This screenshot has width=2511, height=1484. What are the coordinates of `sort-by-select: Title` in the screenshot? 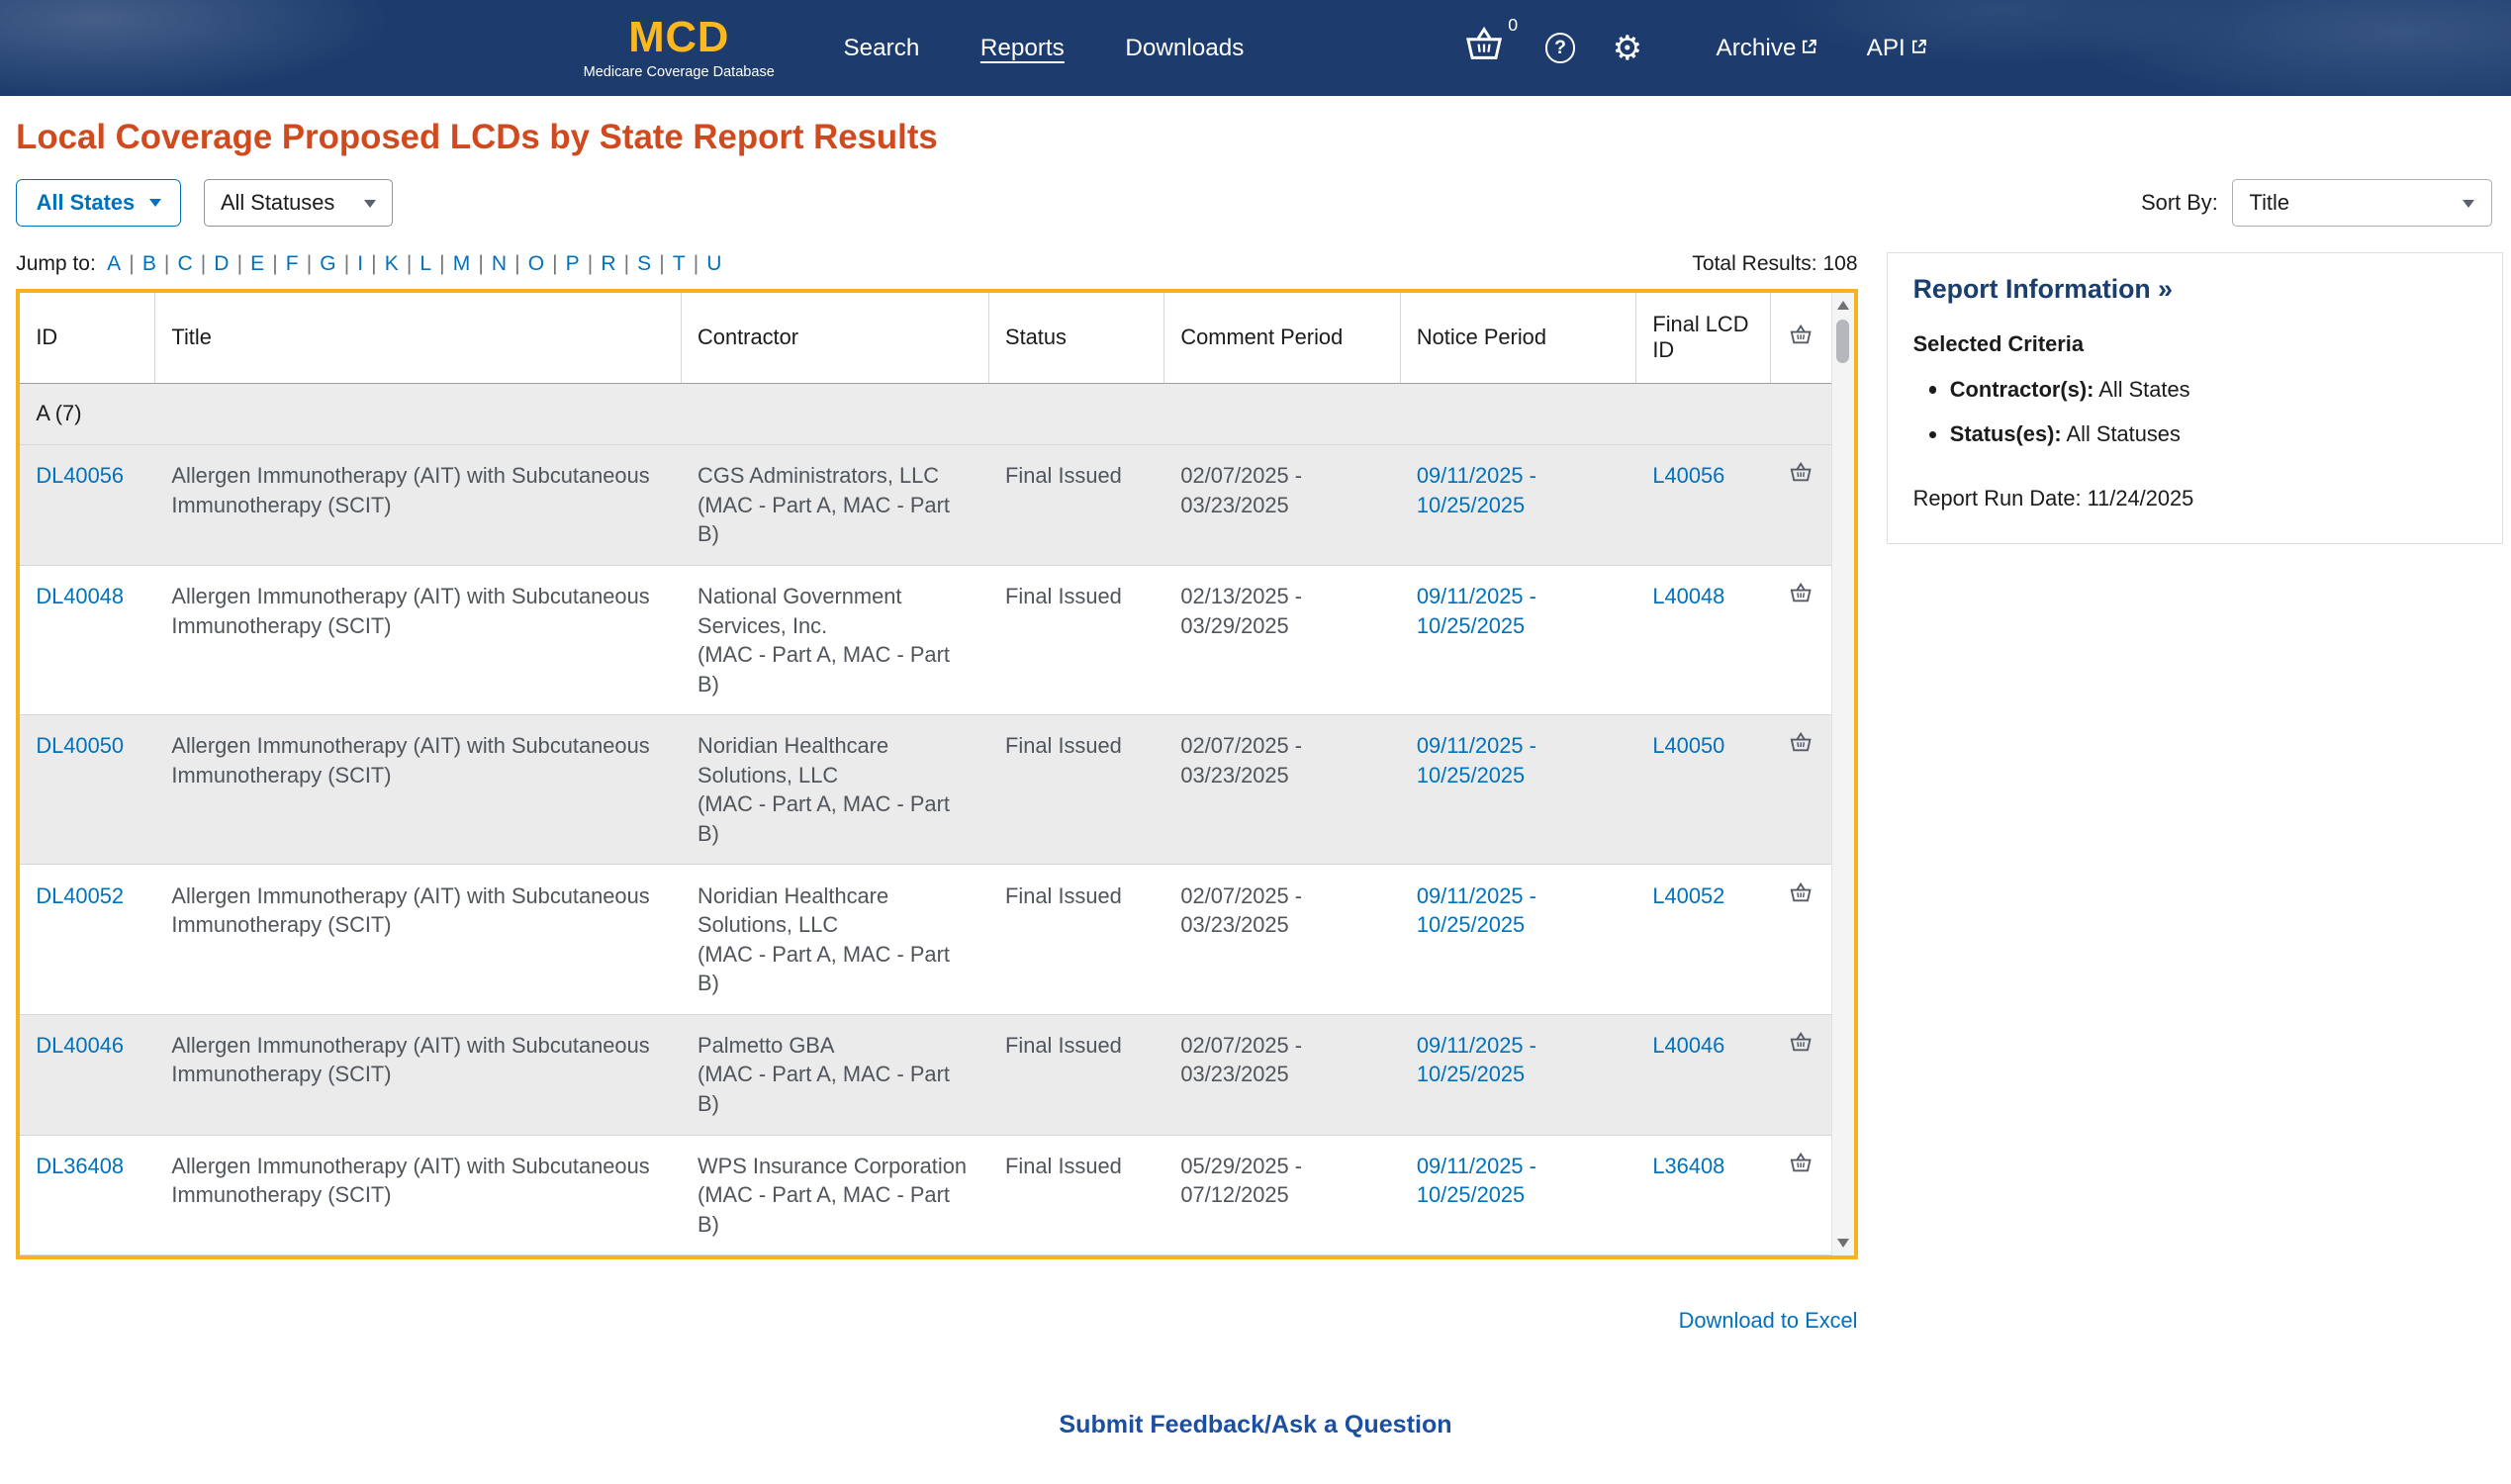 It's located at (2362, 203).